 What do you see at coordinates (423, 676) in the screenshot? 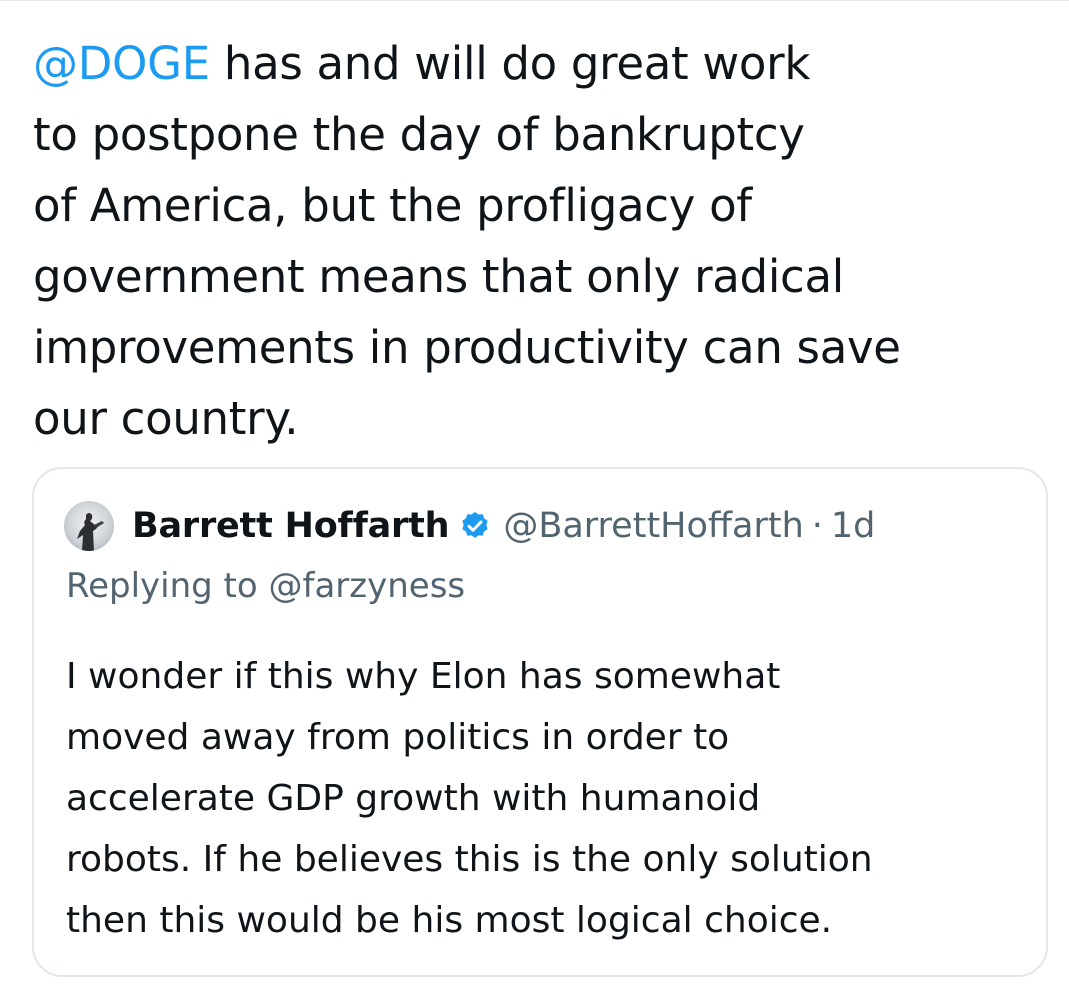
I see `quote-line-1: I wonder if this why Elon has somewhat` at bounding box center [423, 676].